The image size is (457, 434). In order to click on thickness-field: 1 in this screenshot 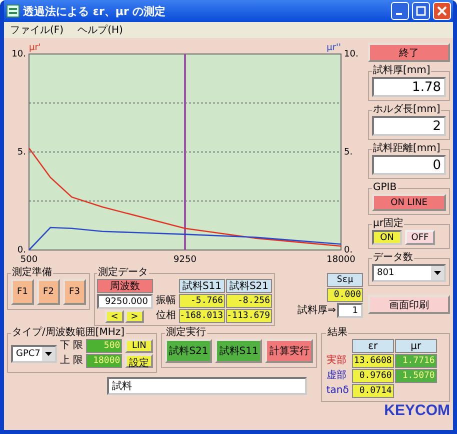, I will do `click(350, 310)`.